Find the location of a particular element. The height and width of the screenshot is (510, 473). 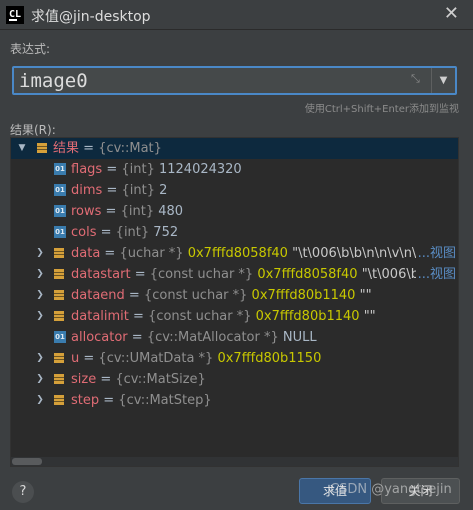

window-title: 求值@jin-desktop is located at coordinates (91, 17).